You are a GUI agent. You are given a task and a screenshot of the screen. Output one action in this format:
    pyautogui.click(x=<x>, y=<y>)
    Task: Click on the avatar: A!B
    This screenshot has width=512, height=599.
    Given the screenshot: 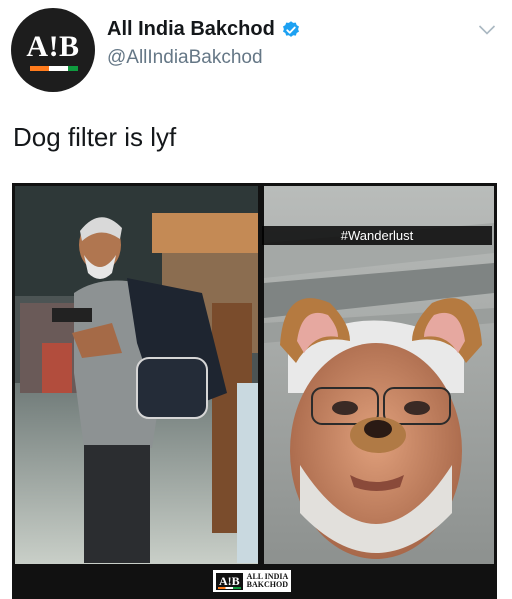 What is the action you would take?
    pyautogui.click(x=53, y=50)
    